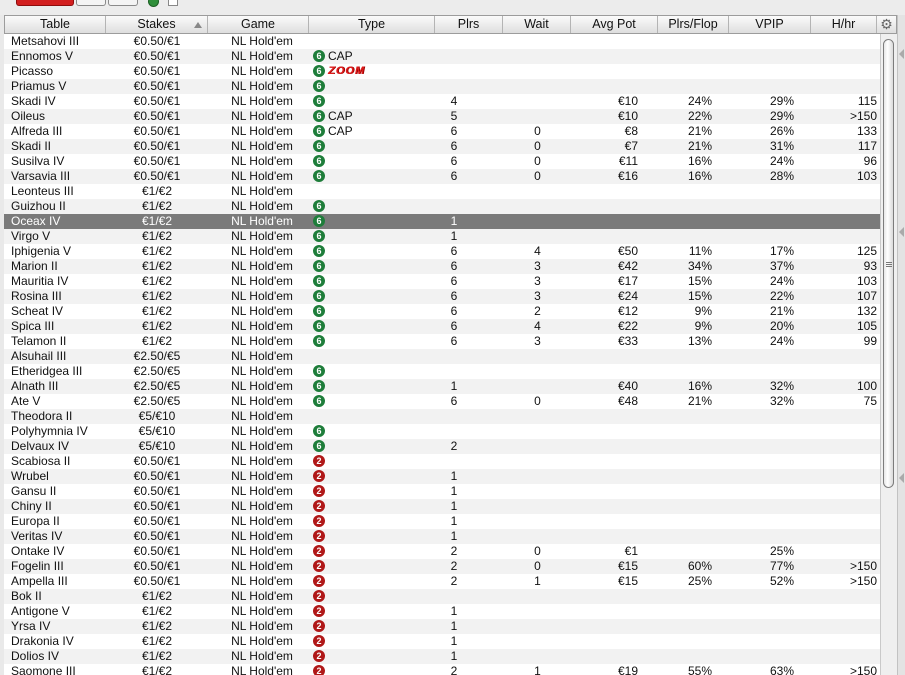 The width and height of the screenshot is (905, 675). Describe the element at coordinates (258, 24) in the screenshot. I see `column-header-game: Game` at that location.